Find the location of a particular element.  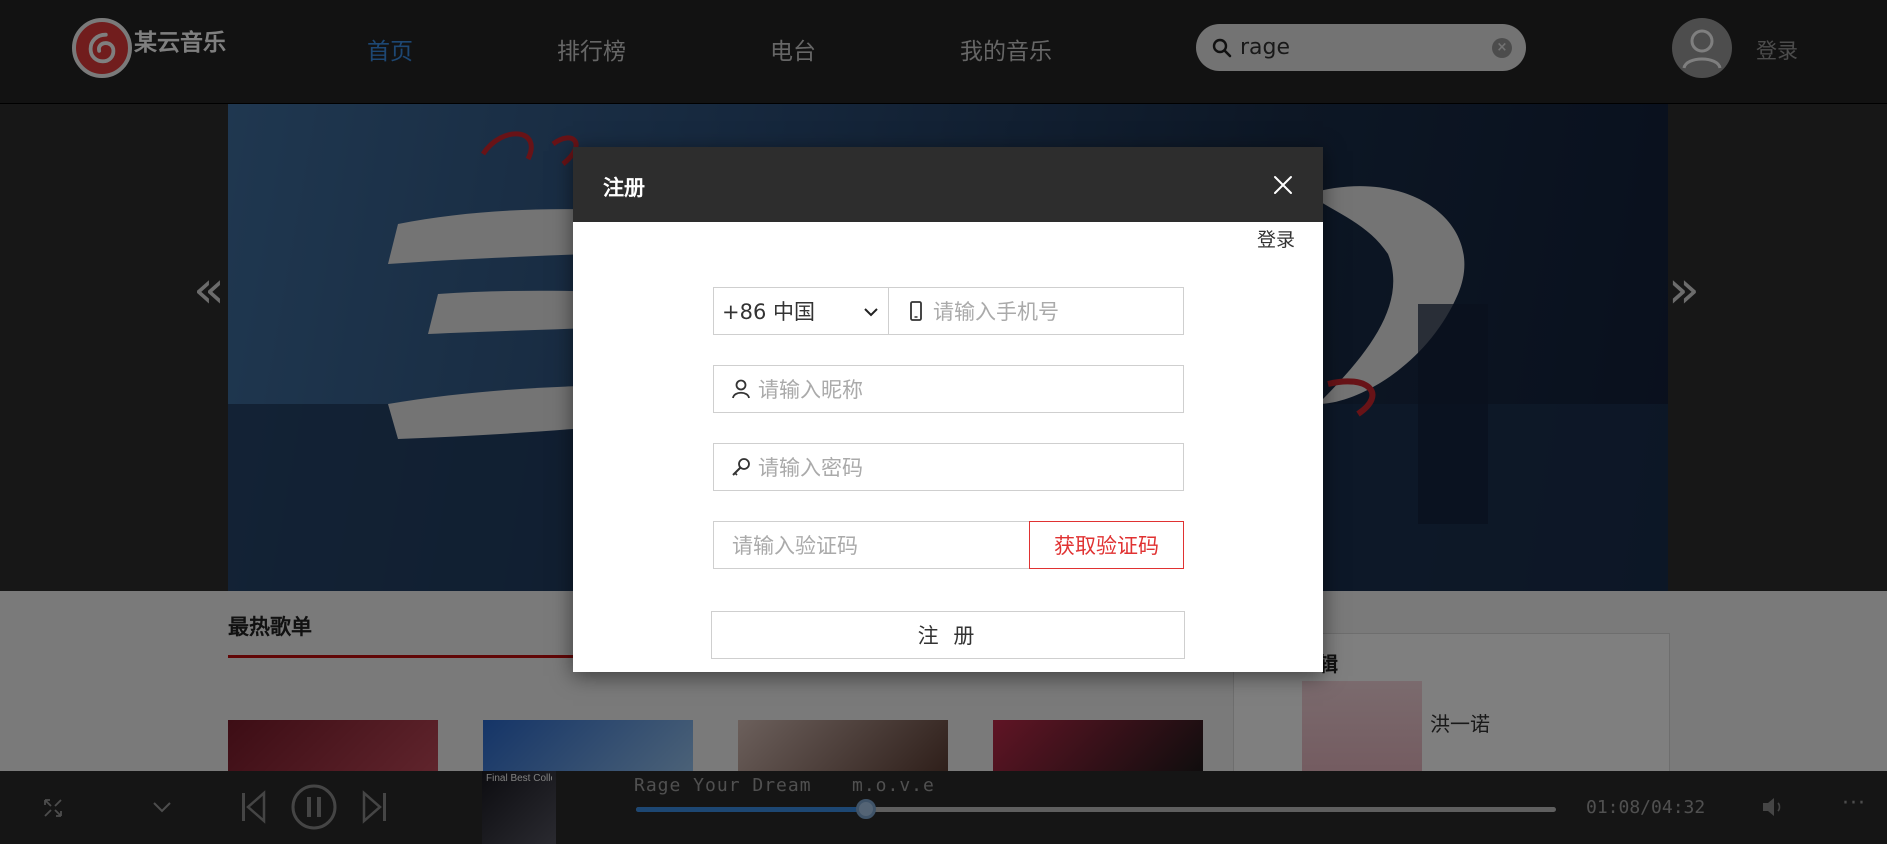

phone-field: 请输入手机号 is located at coordinates (1036, 311).